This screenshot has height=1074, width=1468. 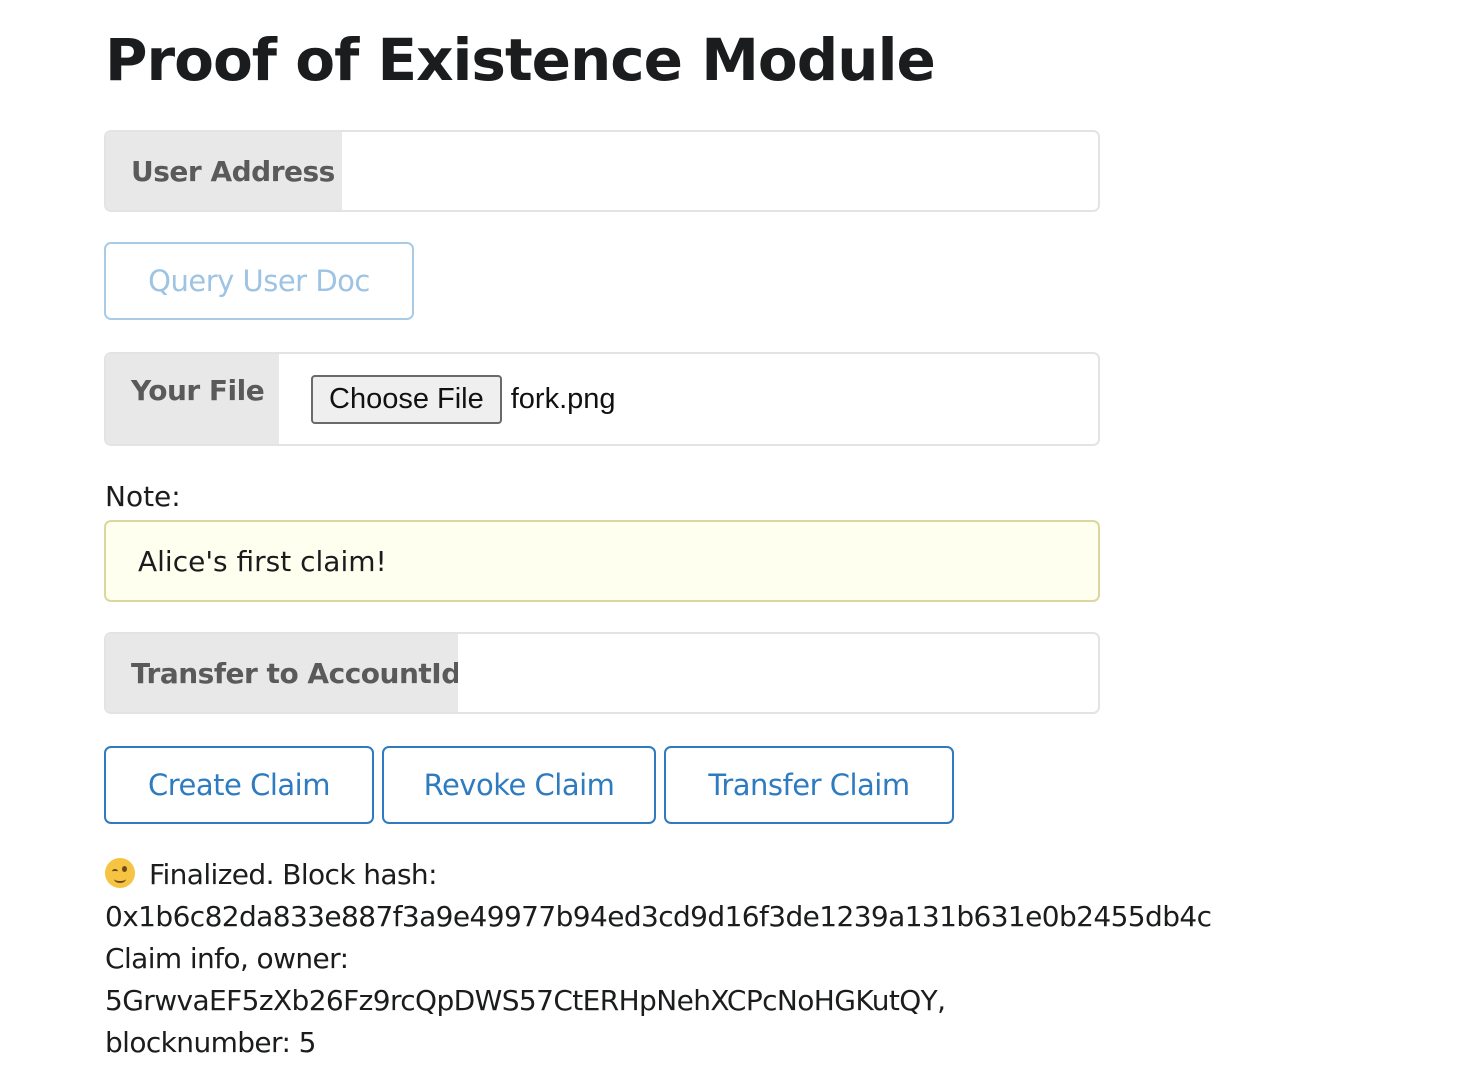 What do you see at coordinates (259, 281) in the screenshot?
I see `query-user-doc-button: Query User Doc` at bounding box center [259, 281].